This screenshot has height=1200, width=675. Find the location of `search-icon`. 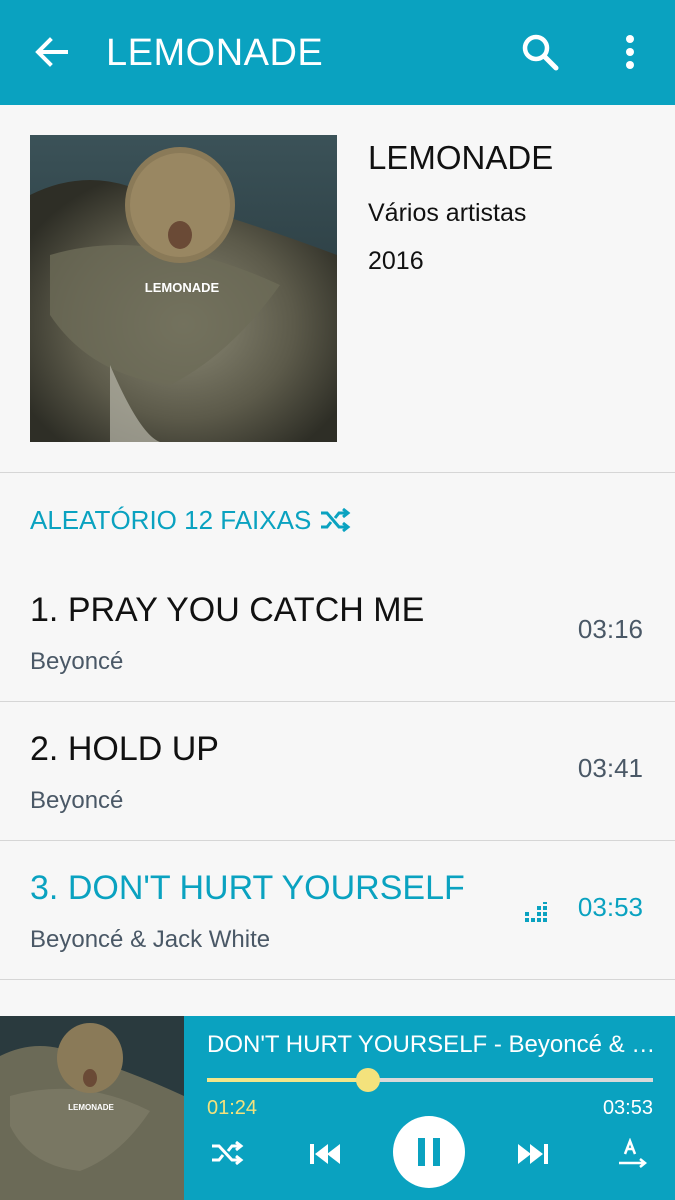

search-icon is located at coordinates (540, 52).